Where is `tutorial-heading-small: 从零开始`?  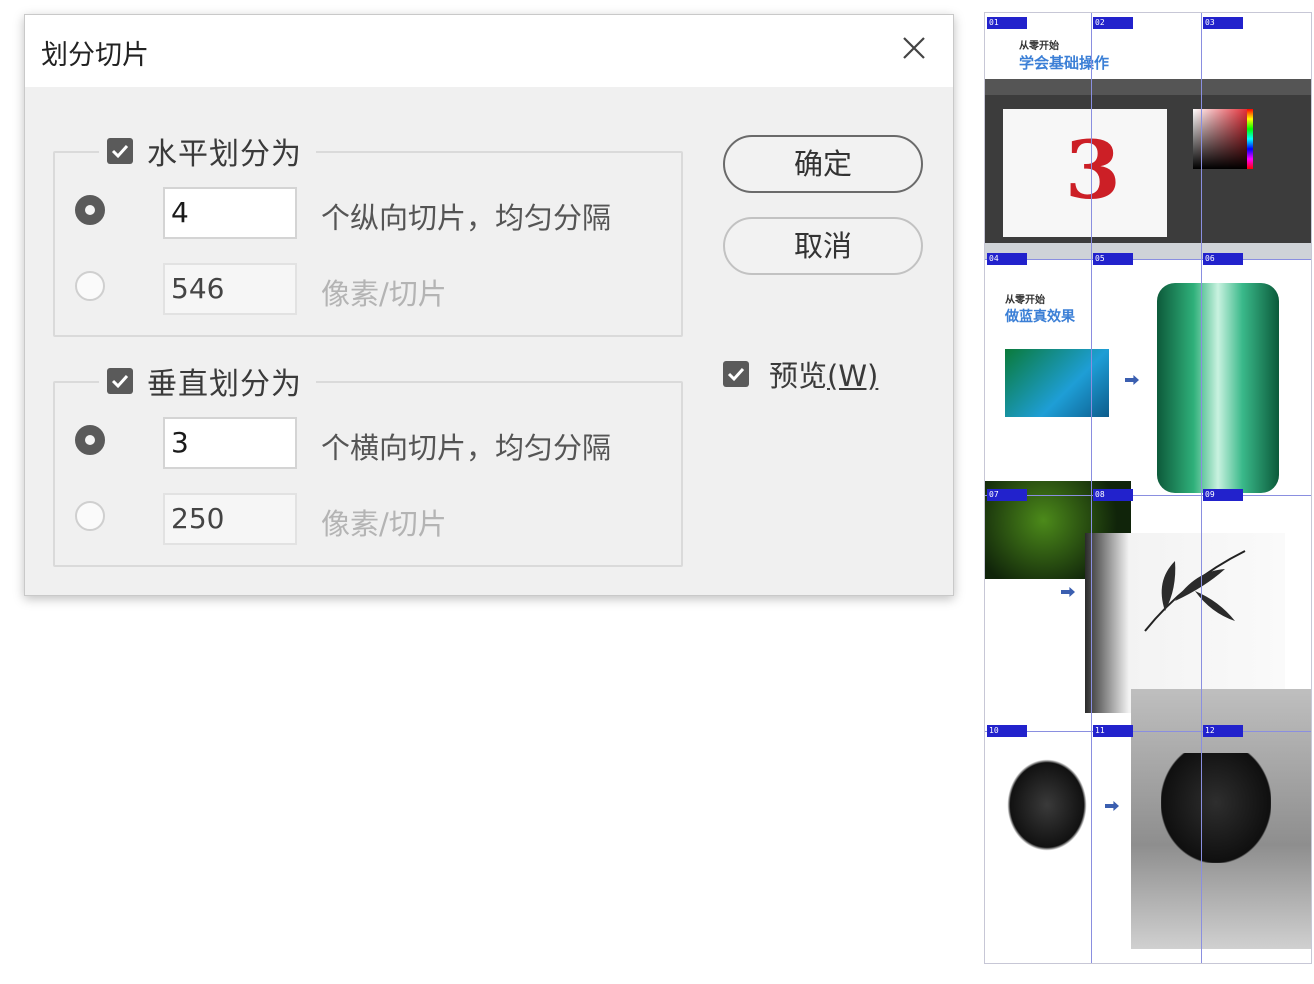
tutorial-heading-small: 从零开始 is located at coordinates (1039, 46).